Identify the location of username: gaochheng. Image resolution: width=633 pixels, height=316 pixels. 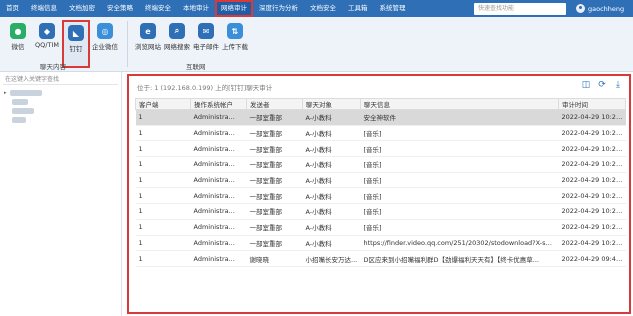
(606, 8).